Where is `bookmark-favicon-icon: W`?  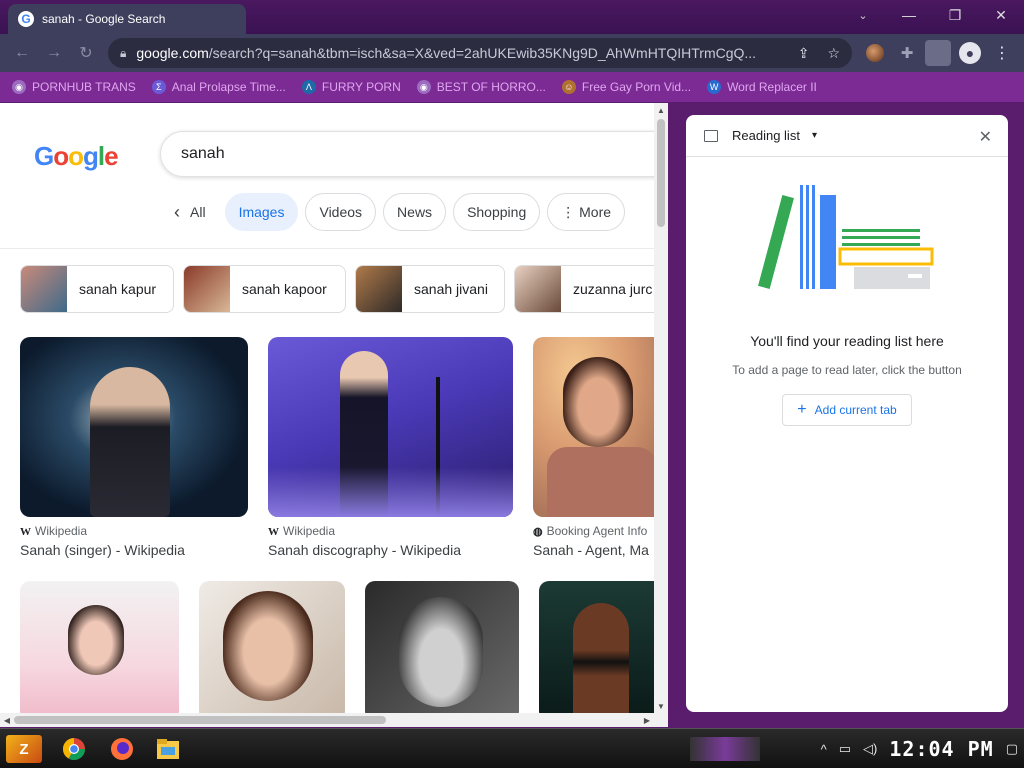 bookmark-favicon-icon: W is located at coordinates (714, 87).